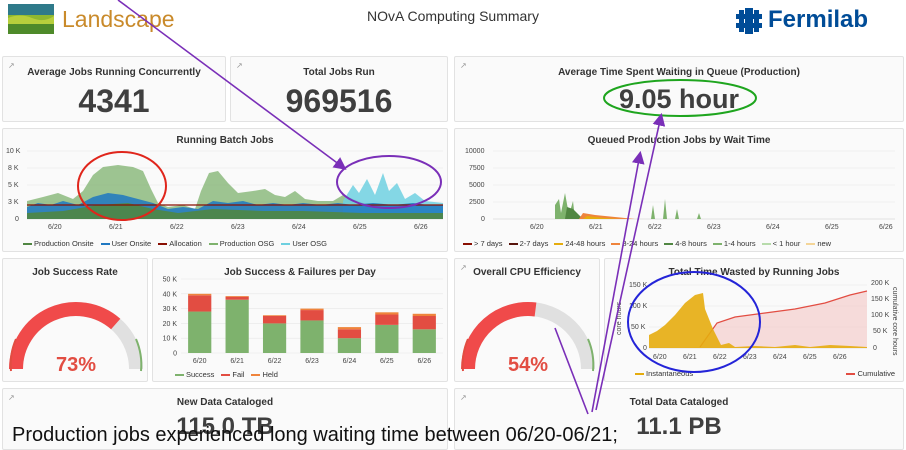 The height and width of the screenshot is (450, 906). What do you see at coordinates (528, 339) in the screenshot?
I see `cpu-efficiency-gauge: 54%` at bounding box center [528, 339].